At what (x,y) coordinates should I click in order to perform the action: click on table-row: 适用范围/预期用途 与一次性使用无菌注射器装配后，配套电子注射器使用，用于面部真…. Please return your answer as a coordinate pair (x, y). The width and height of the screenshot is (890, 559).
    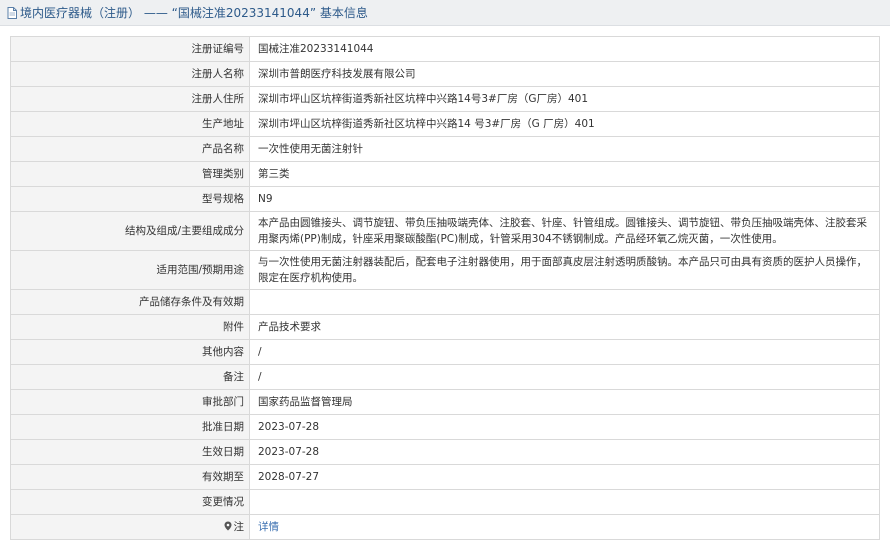
    Looking at the image, I should click on (445, 270).